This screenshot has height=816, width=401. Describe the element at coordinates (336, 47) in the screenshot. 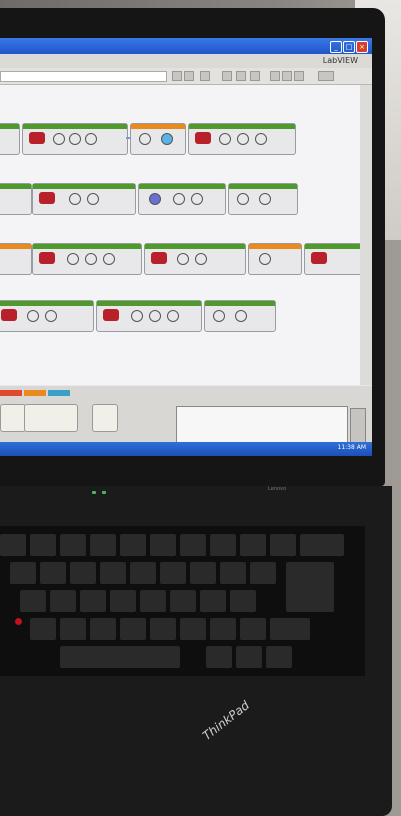

I see `minimize-button: _` at that location.